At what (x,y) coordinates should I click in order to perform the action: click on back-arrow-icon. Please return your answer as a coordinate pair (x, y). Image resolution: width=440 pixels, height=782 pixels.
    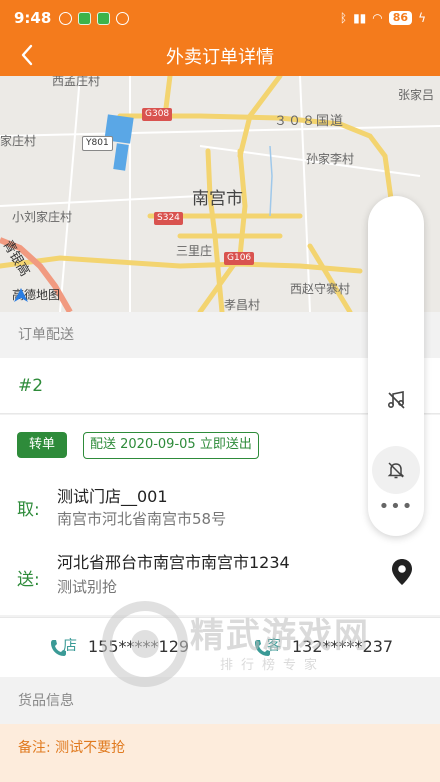
    Looking at the image, I should click on (27, 55).